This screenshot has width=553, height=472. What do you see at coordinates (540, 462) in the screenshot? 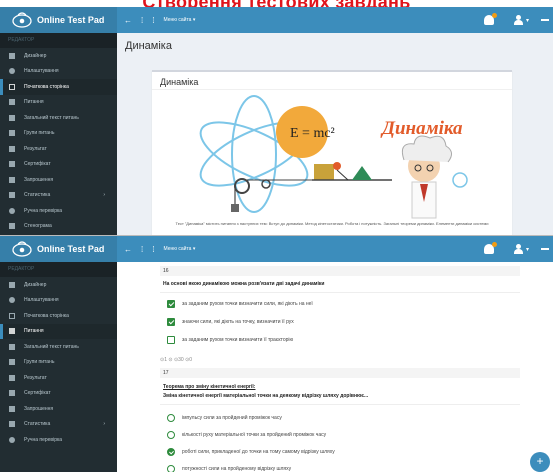
I see `add-button: +` at bounding box center [540, 462].